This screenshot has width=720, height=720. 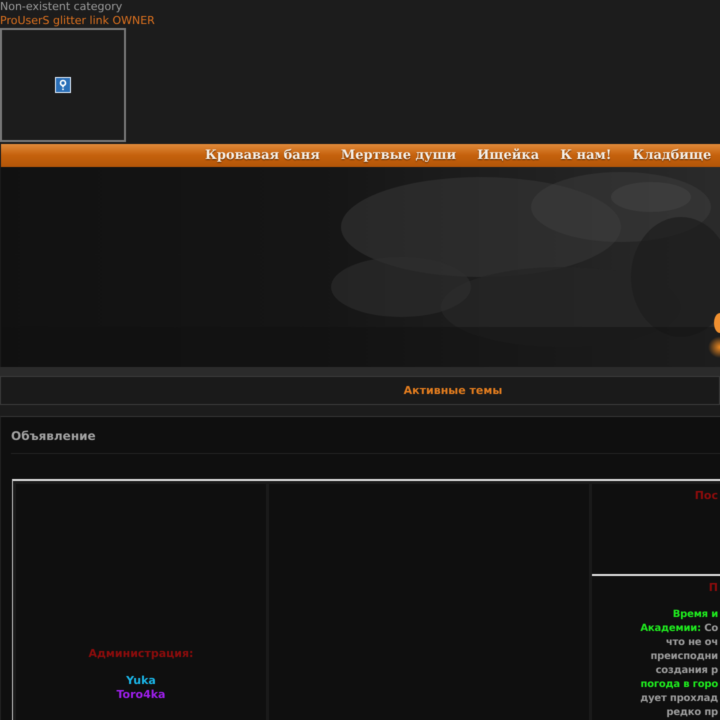 I want to click on nav-link: Мертвые души, so click(x=398, y=155).